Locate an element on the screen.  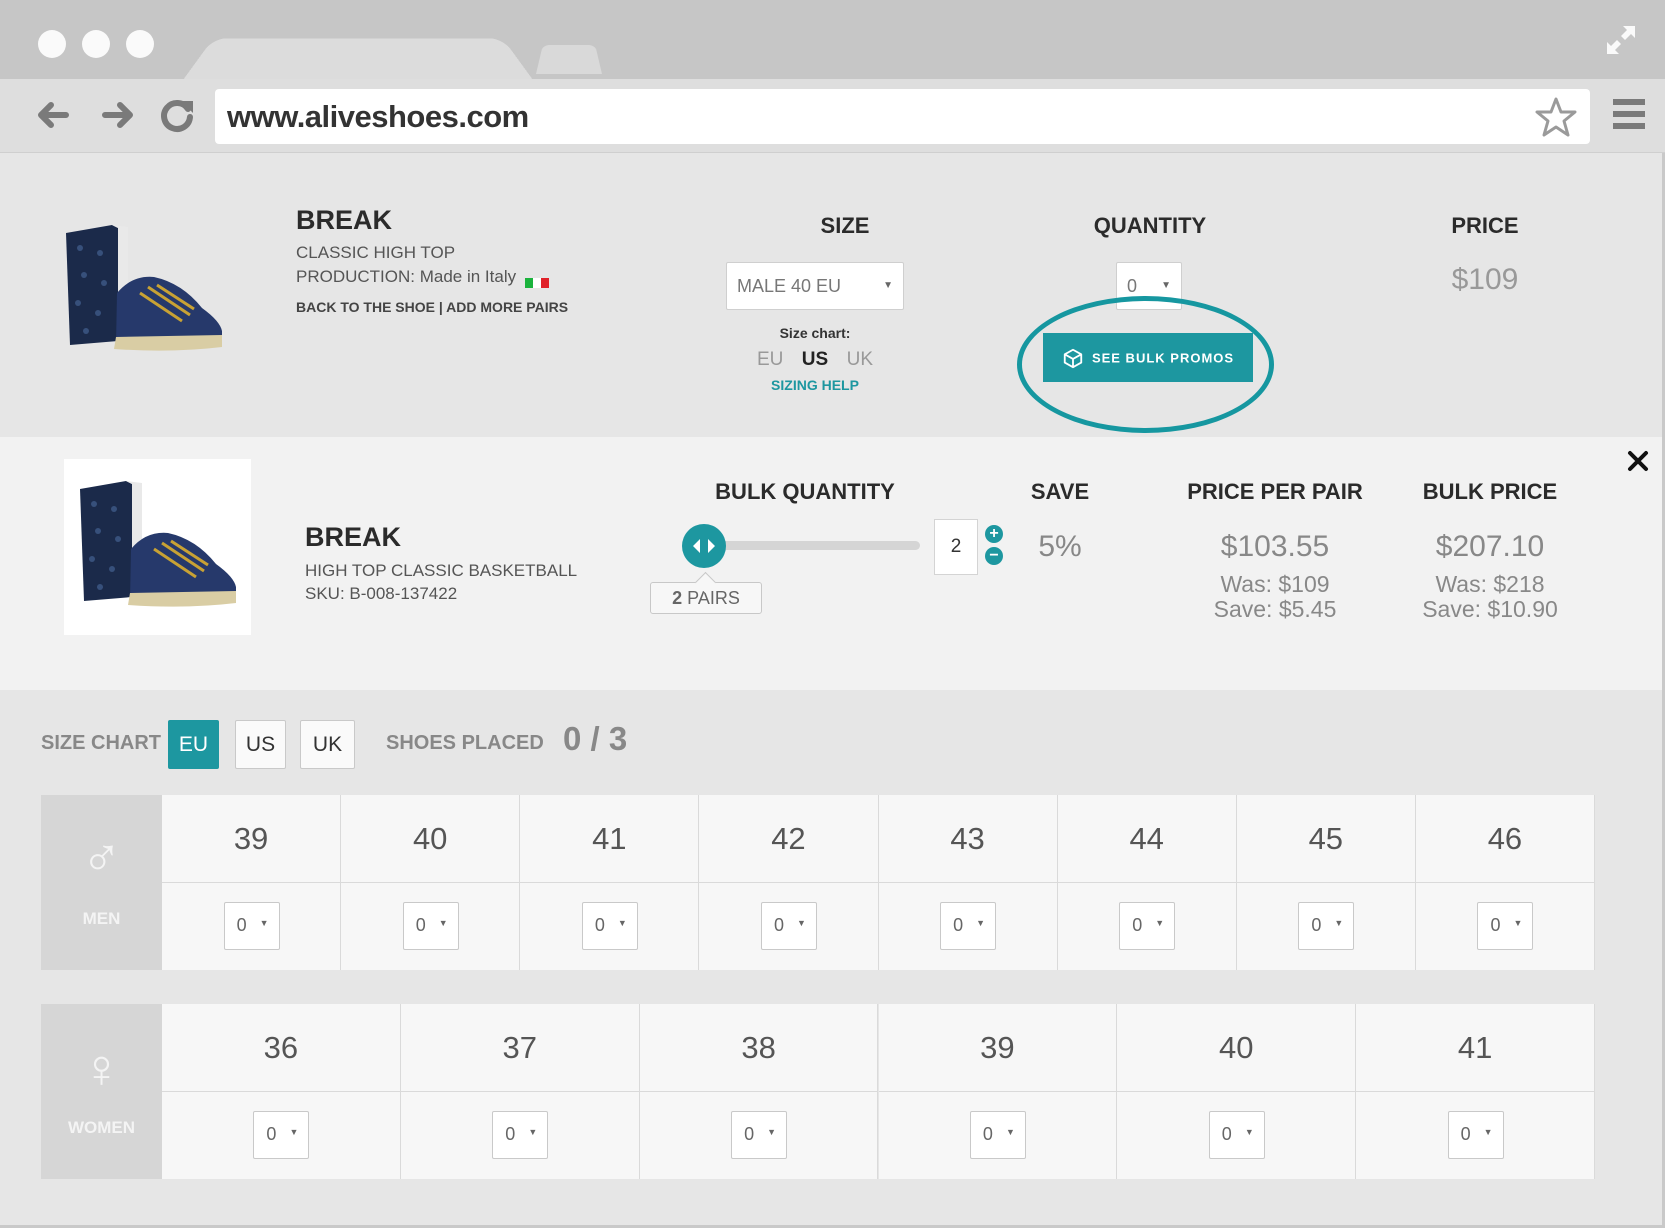
women-size-cell: 37 is located at coordinates (520, 1048).